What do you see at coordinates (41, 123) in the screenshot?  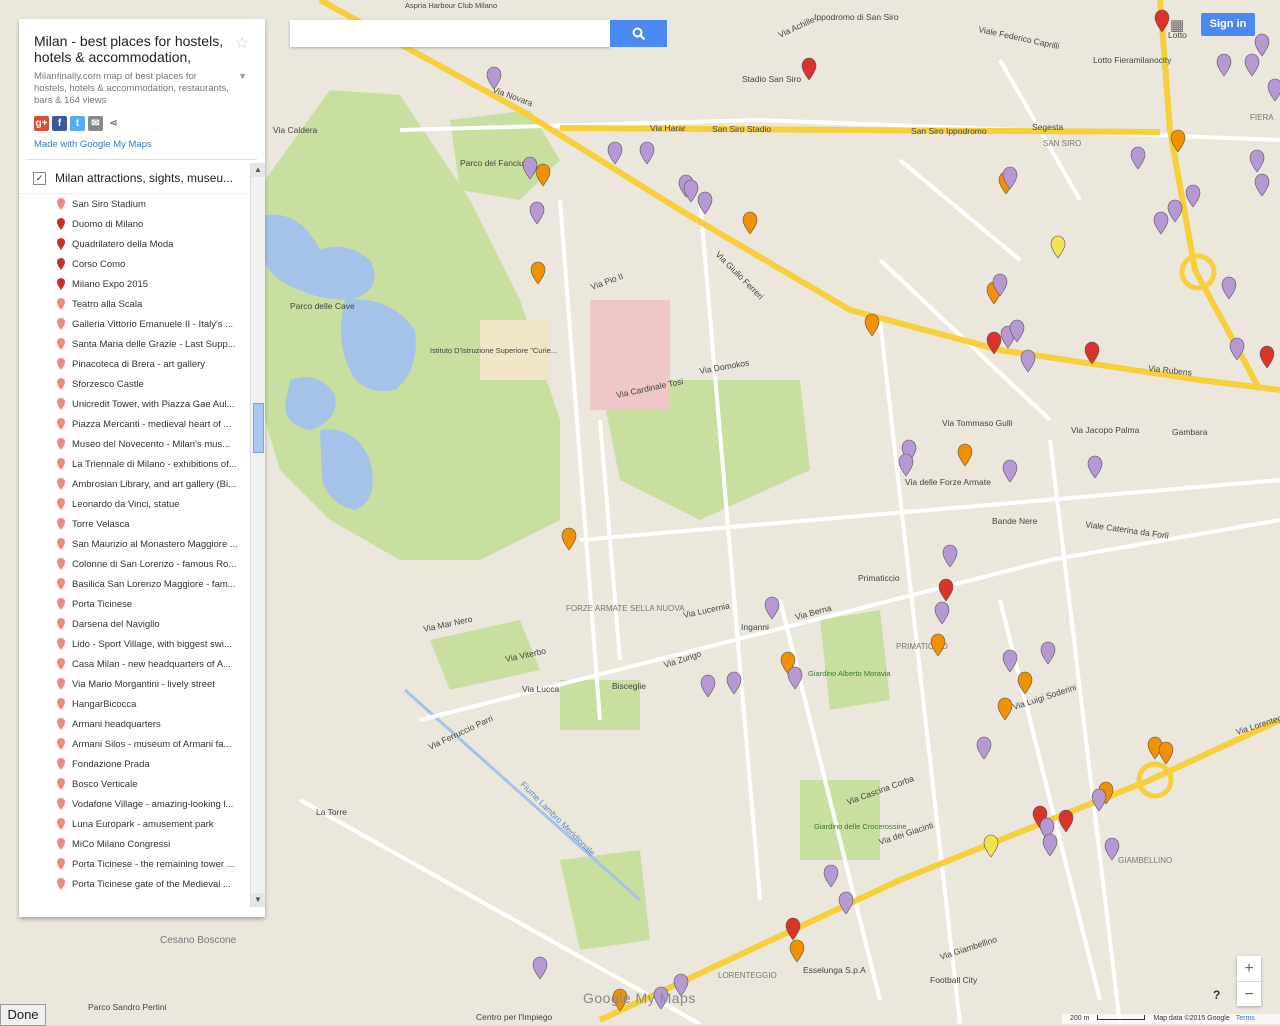 I see `google-plus-icon: g+` at bounding box center [41, 123].